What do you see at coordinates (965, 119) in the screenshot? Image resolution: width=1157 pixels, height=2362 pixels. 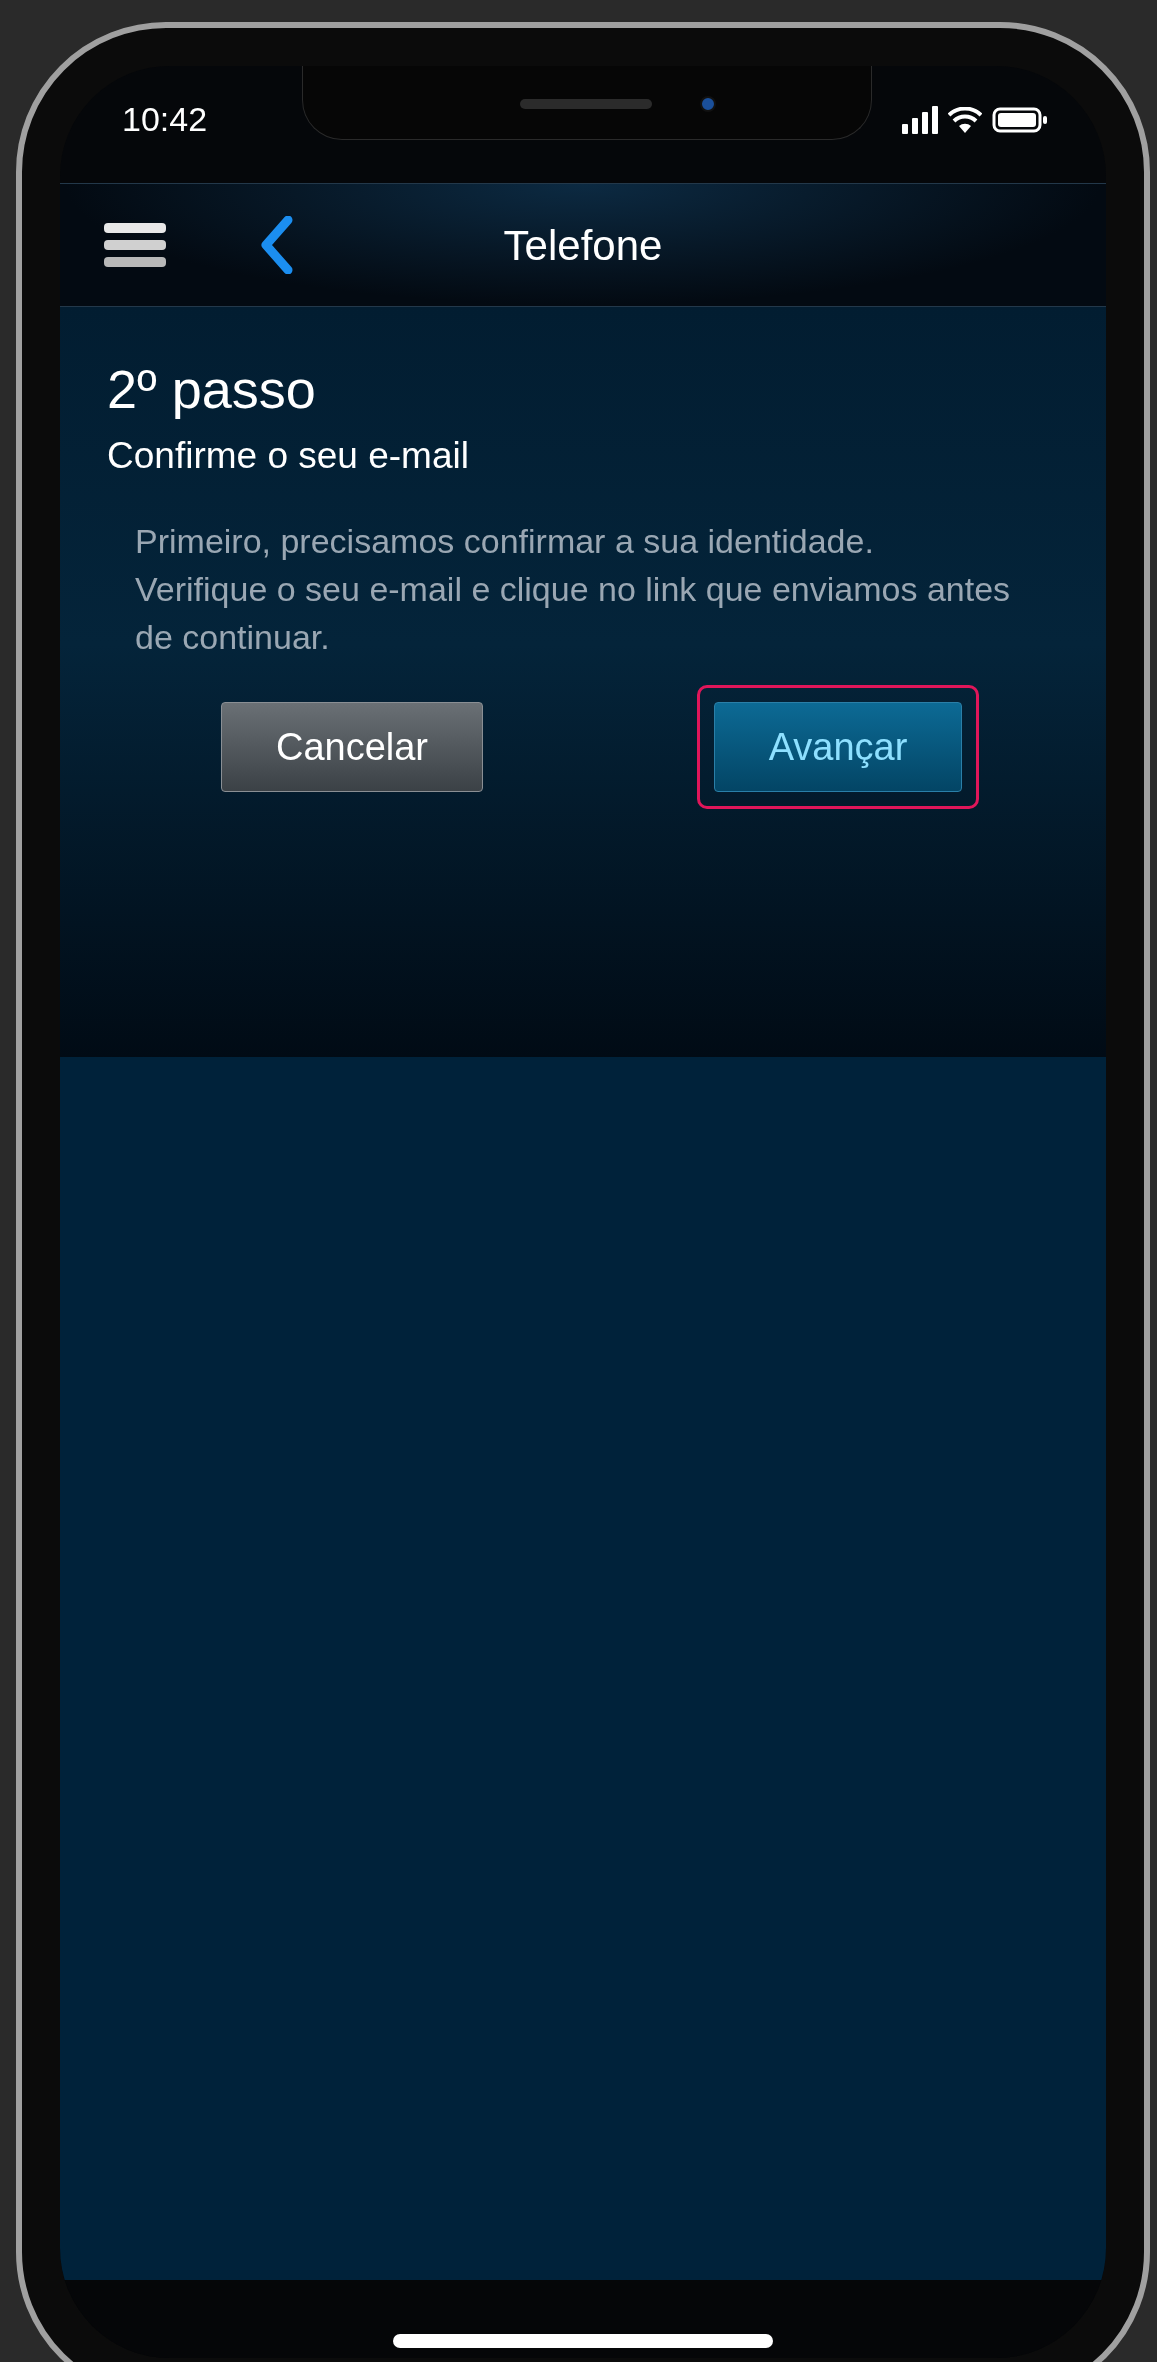 I see `wifi-icon` at bounding box center [965, 119].